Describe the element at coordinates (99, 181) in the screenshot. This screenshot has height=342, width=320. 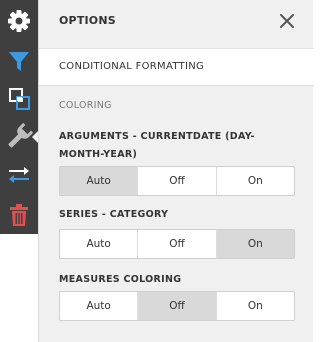
I see `arguments-auto-option: Auto` at that location.